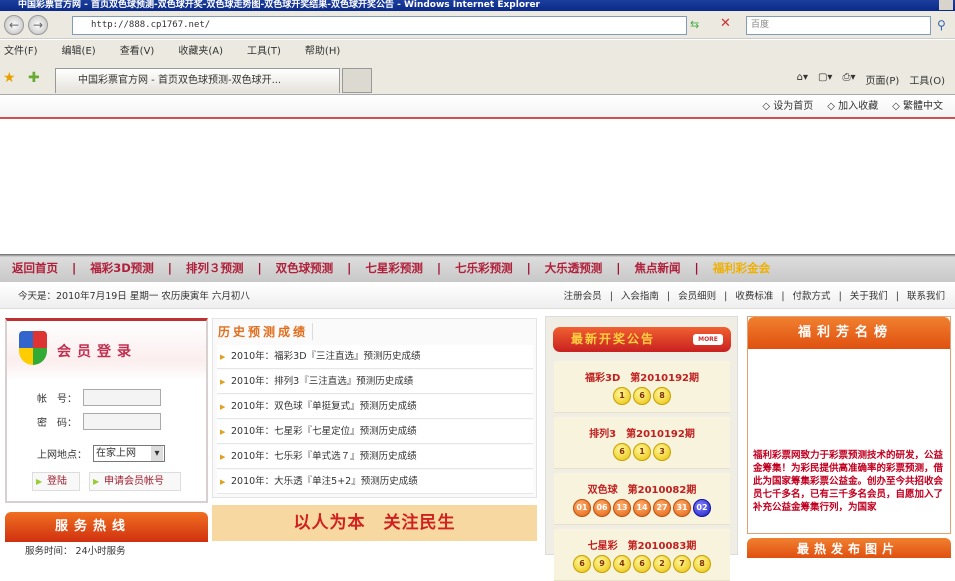 This screenshot has height=581, width=955. I want to click on history-item: 2010年：大乐透『单注5+2』预测历史成绩, so click(375, 482).